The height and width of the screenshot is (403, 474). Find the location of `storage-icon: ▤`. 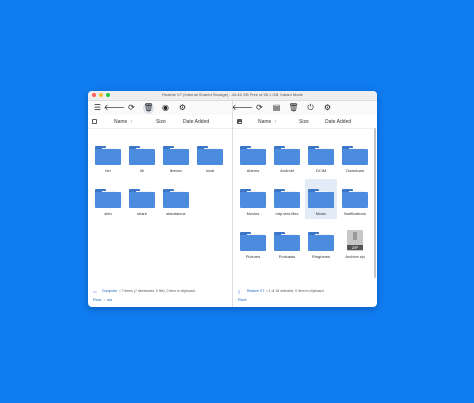

storage-icon: ▤ is located at coordinates (276, 108).